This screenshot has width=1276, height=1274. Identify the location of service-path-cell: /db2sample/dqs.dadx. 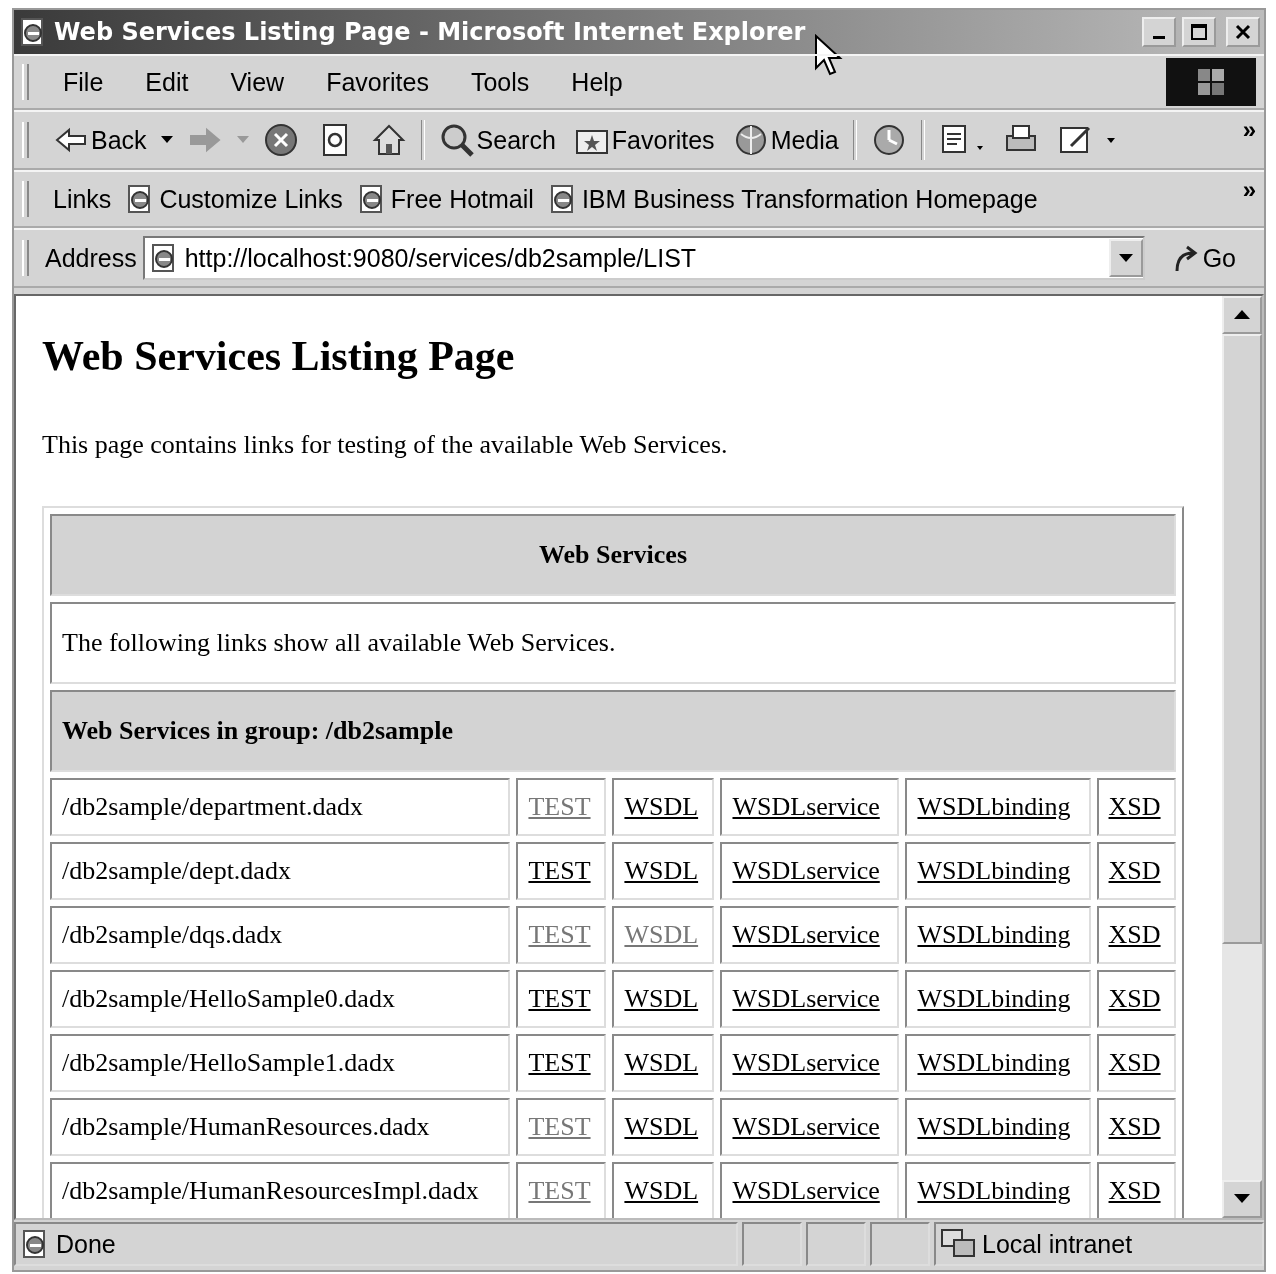
(280, 935).